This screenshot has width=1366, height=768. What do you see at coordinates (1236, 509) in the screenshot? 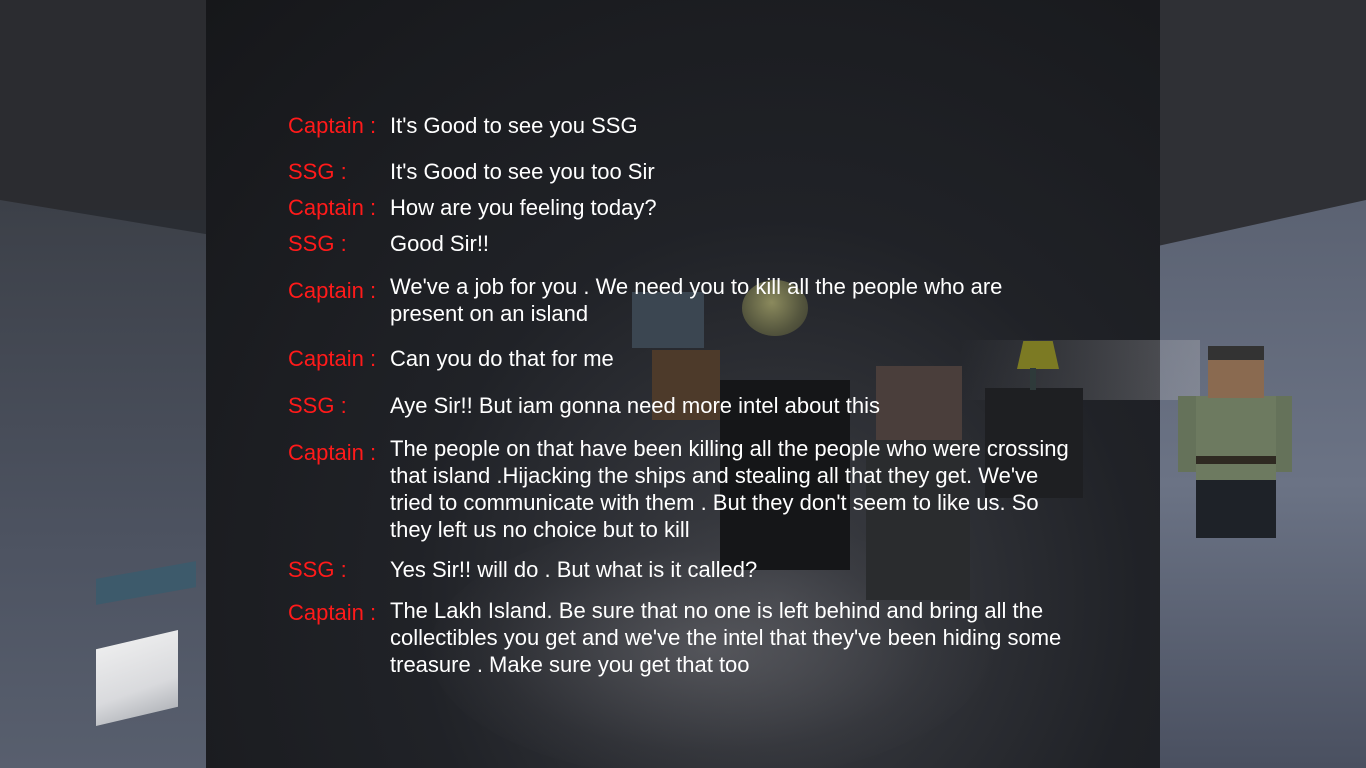
I see `soldier-legs` at bounding box center [1236, 509].